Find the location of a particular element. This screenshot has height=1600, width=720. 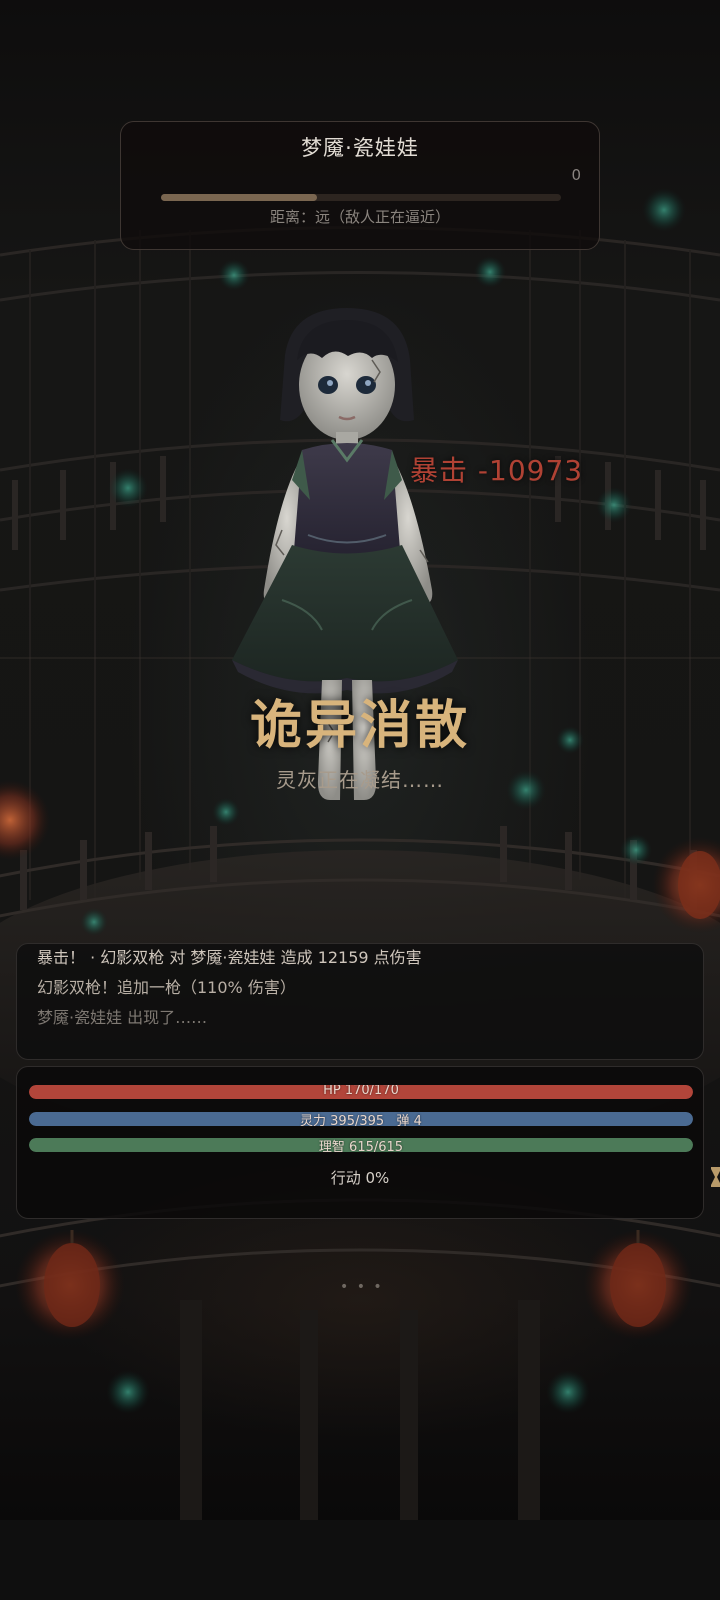

enemy-distance-text: 距离：远（敌人正在逼近） is located at coordinates (359, 217).